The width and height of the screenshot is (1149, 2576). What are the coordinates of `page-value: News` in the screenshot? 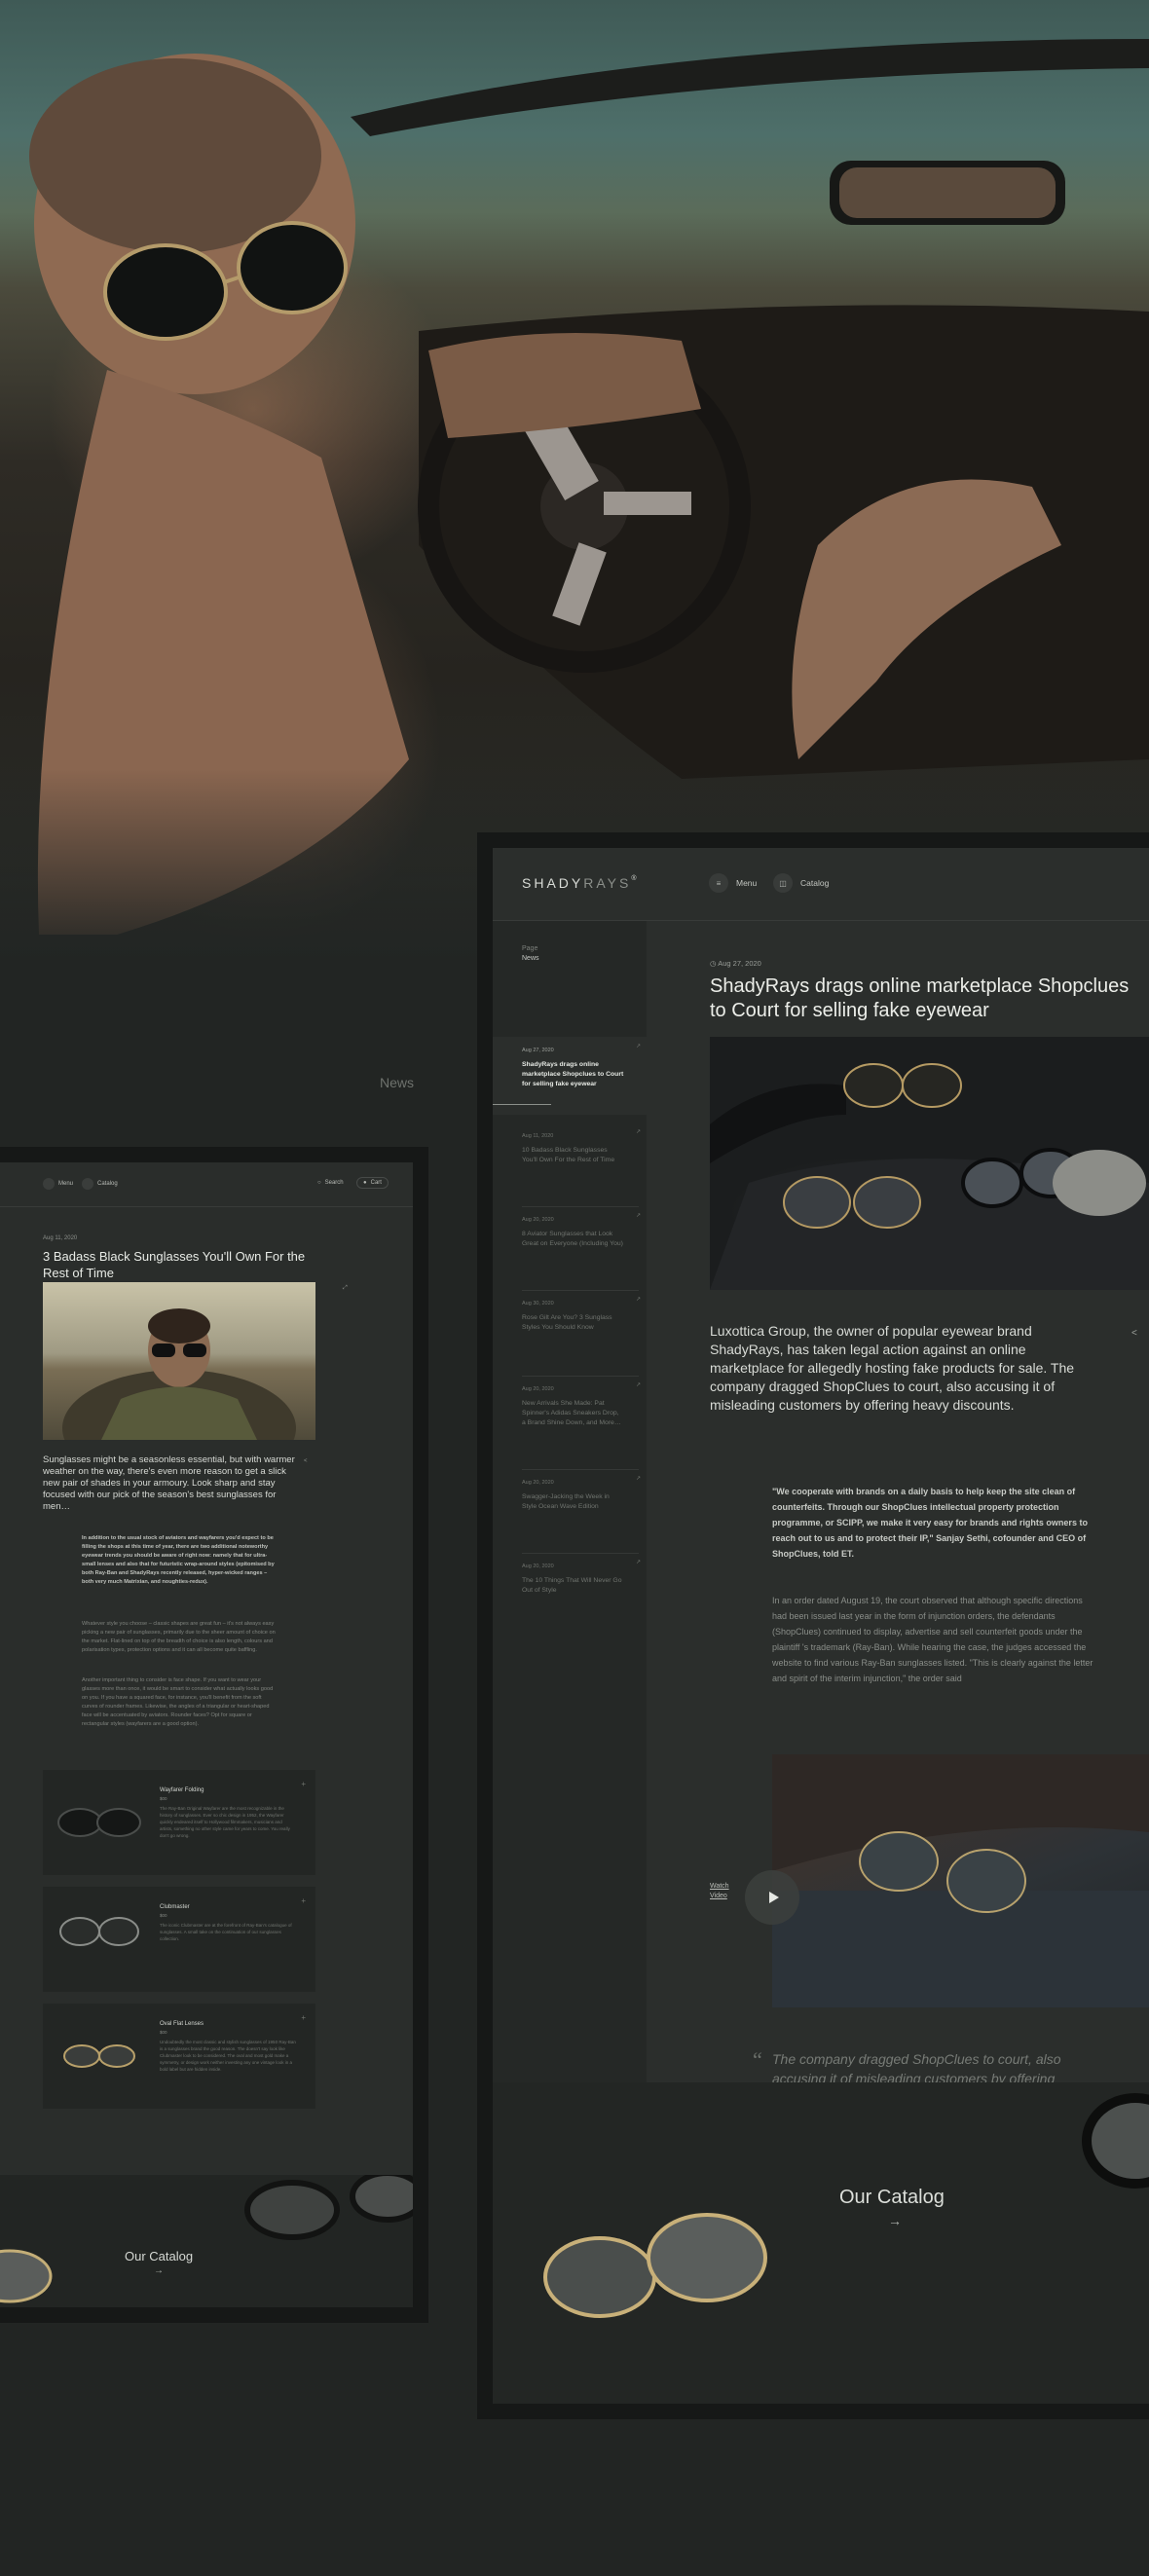 It's located at (530, 958).